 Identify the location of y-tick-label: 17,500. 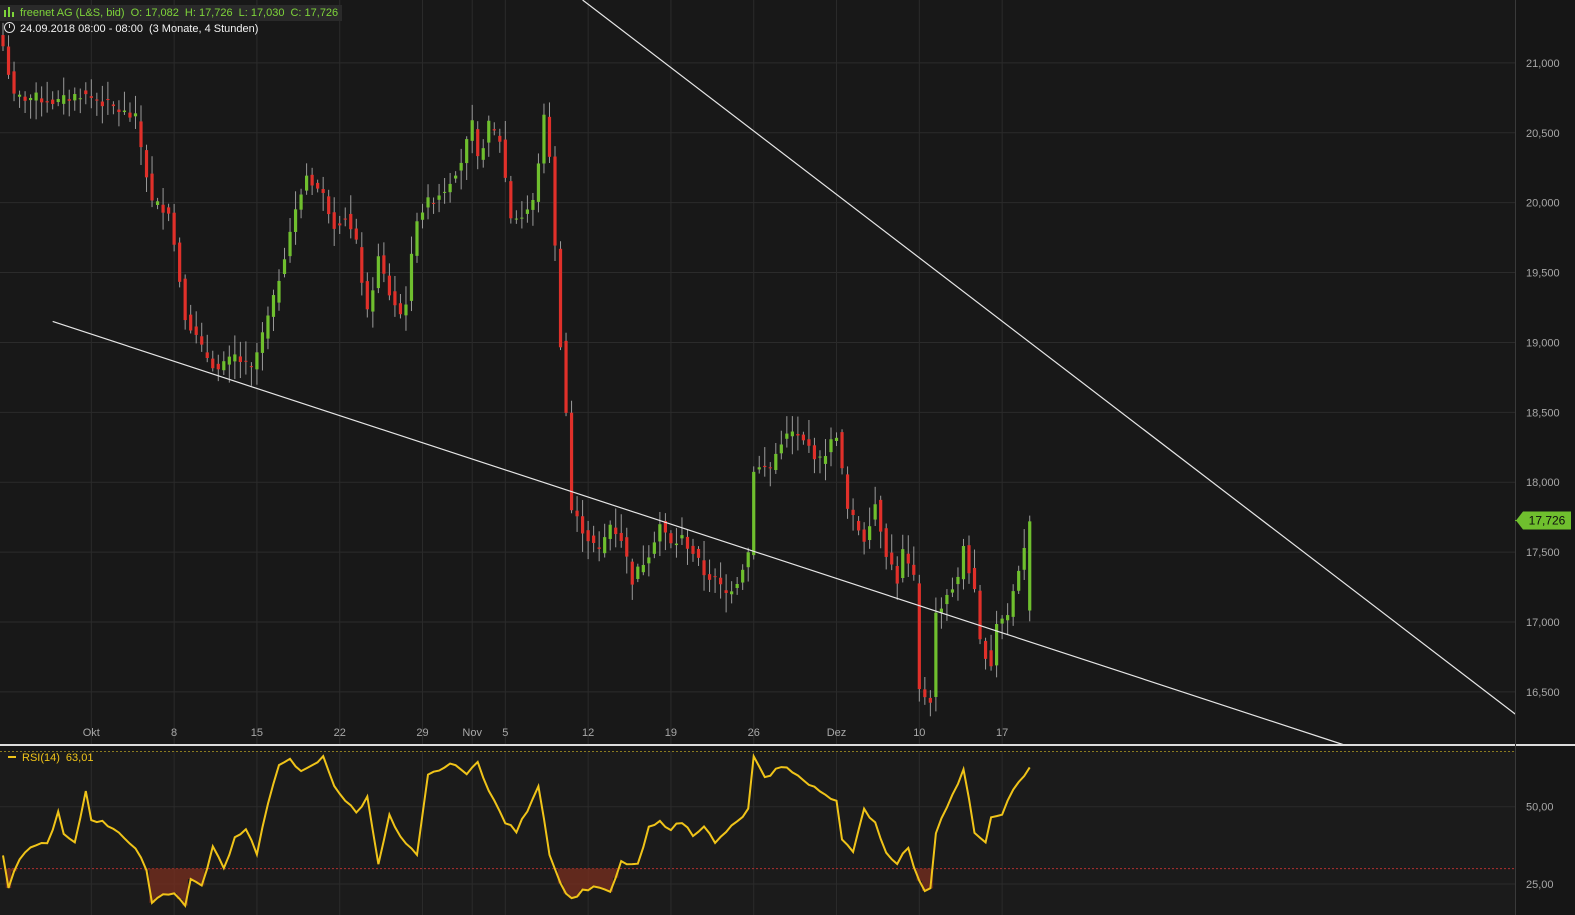
(1543, 553).